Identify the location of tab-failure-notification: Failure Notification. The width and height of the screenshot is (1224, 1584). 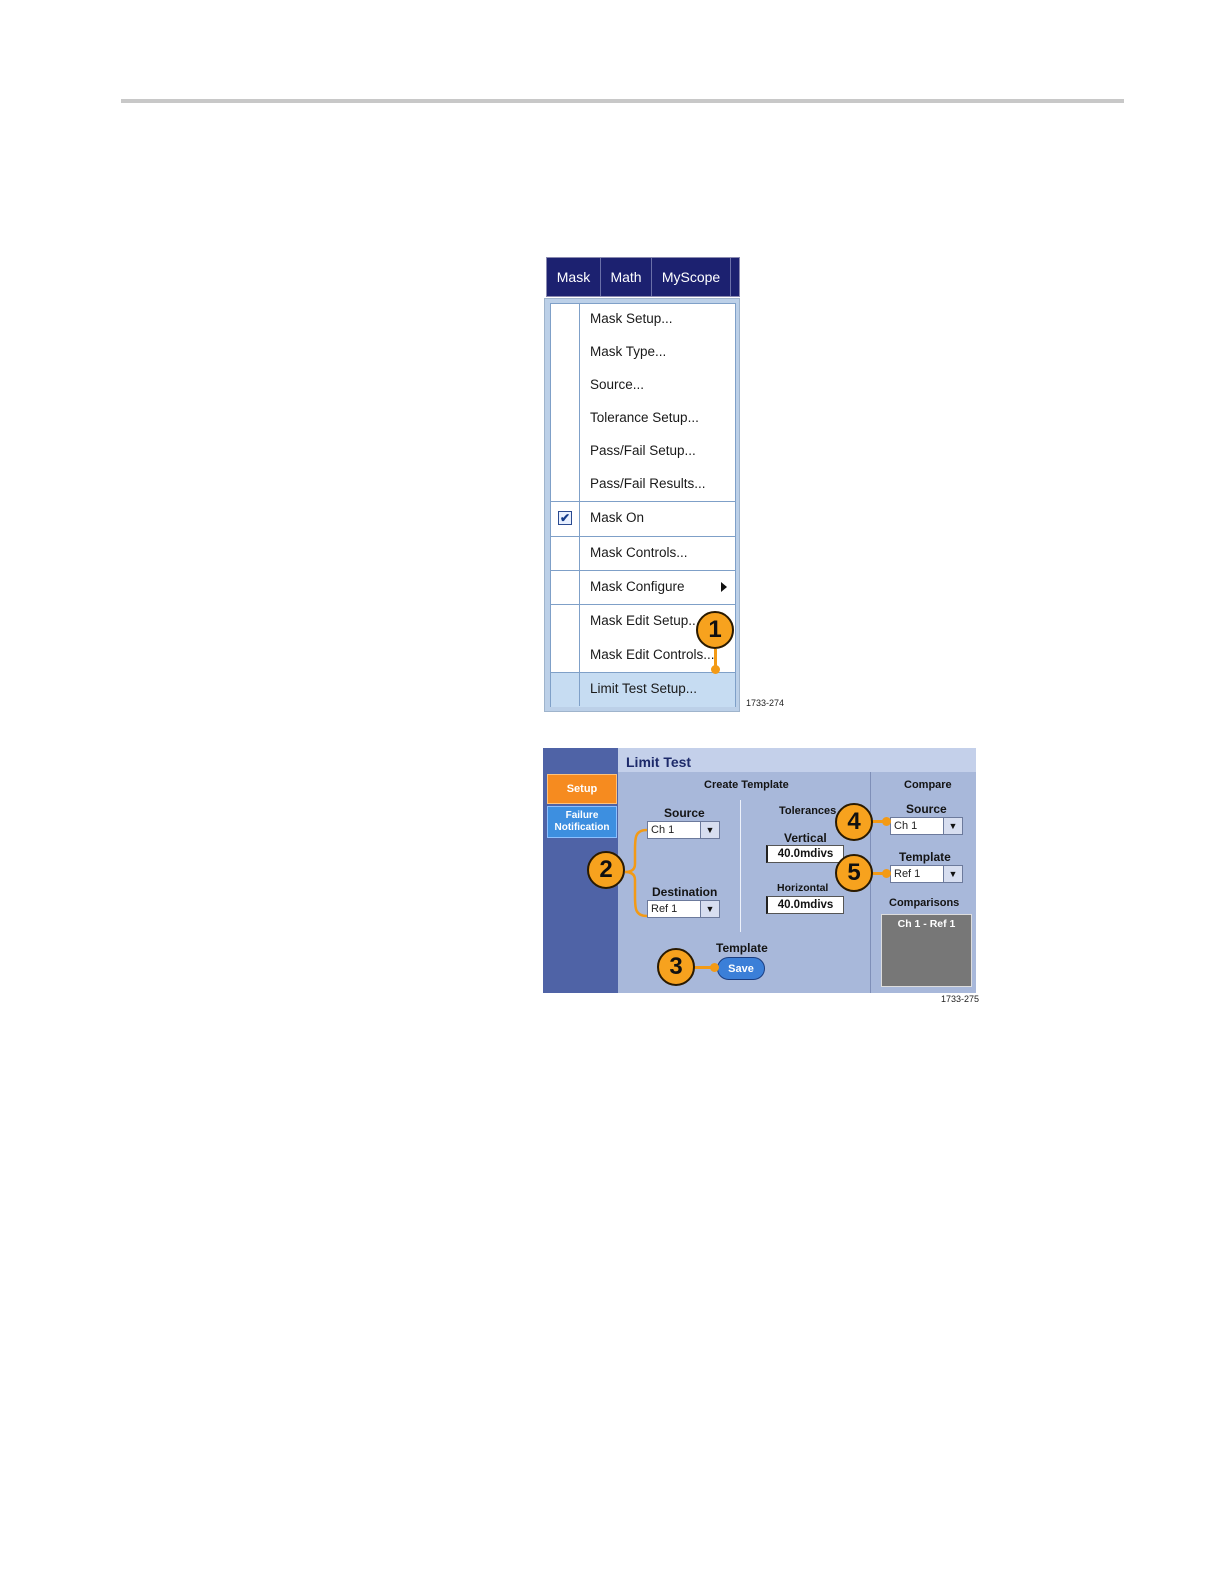
(582, 822).